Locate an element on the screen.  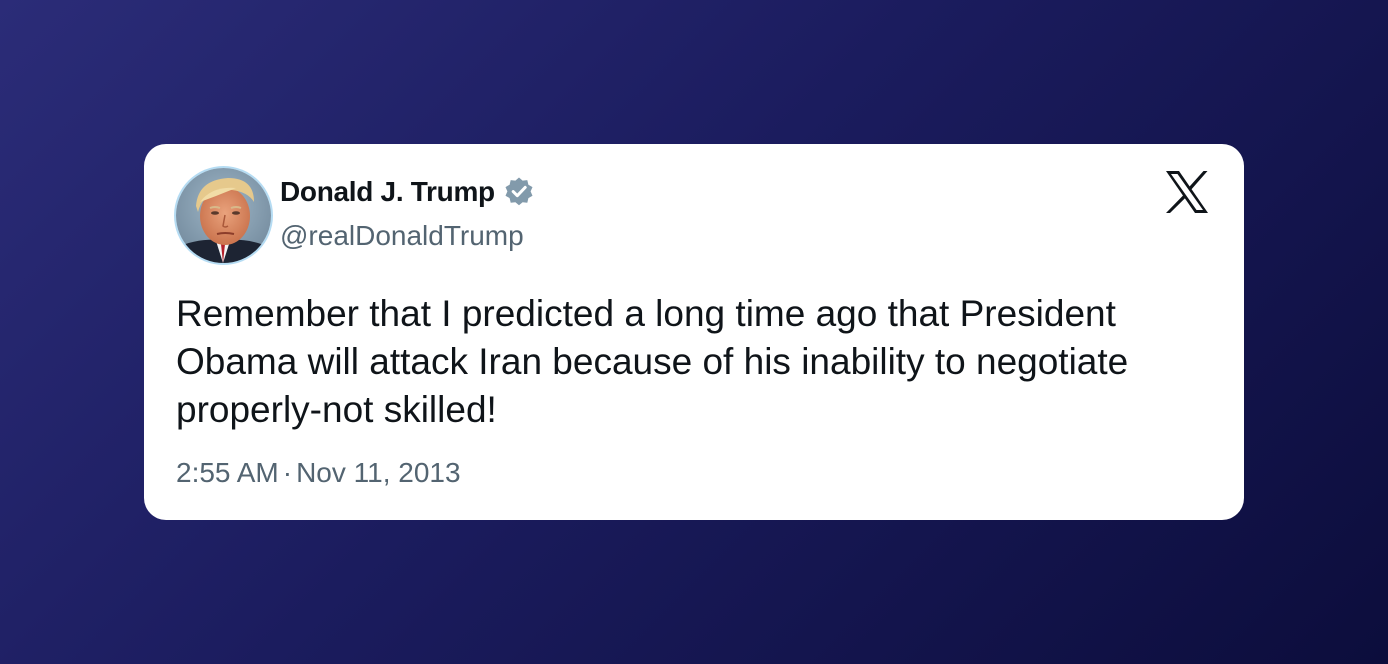
avatar is located at coordinates (223, 215).